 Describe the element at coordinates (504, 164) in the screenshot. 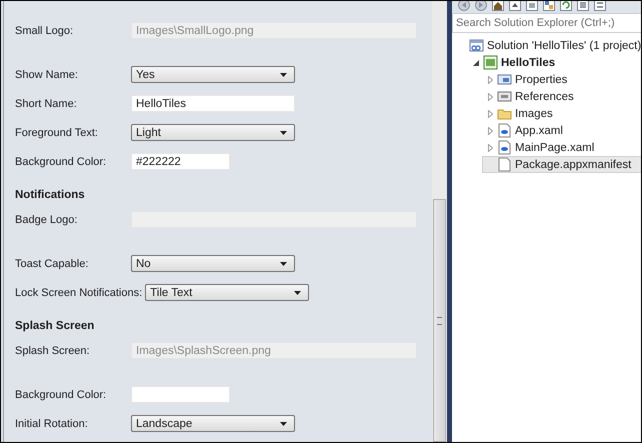

I see `file-icon` at that location.